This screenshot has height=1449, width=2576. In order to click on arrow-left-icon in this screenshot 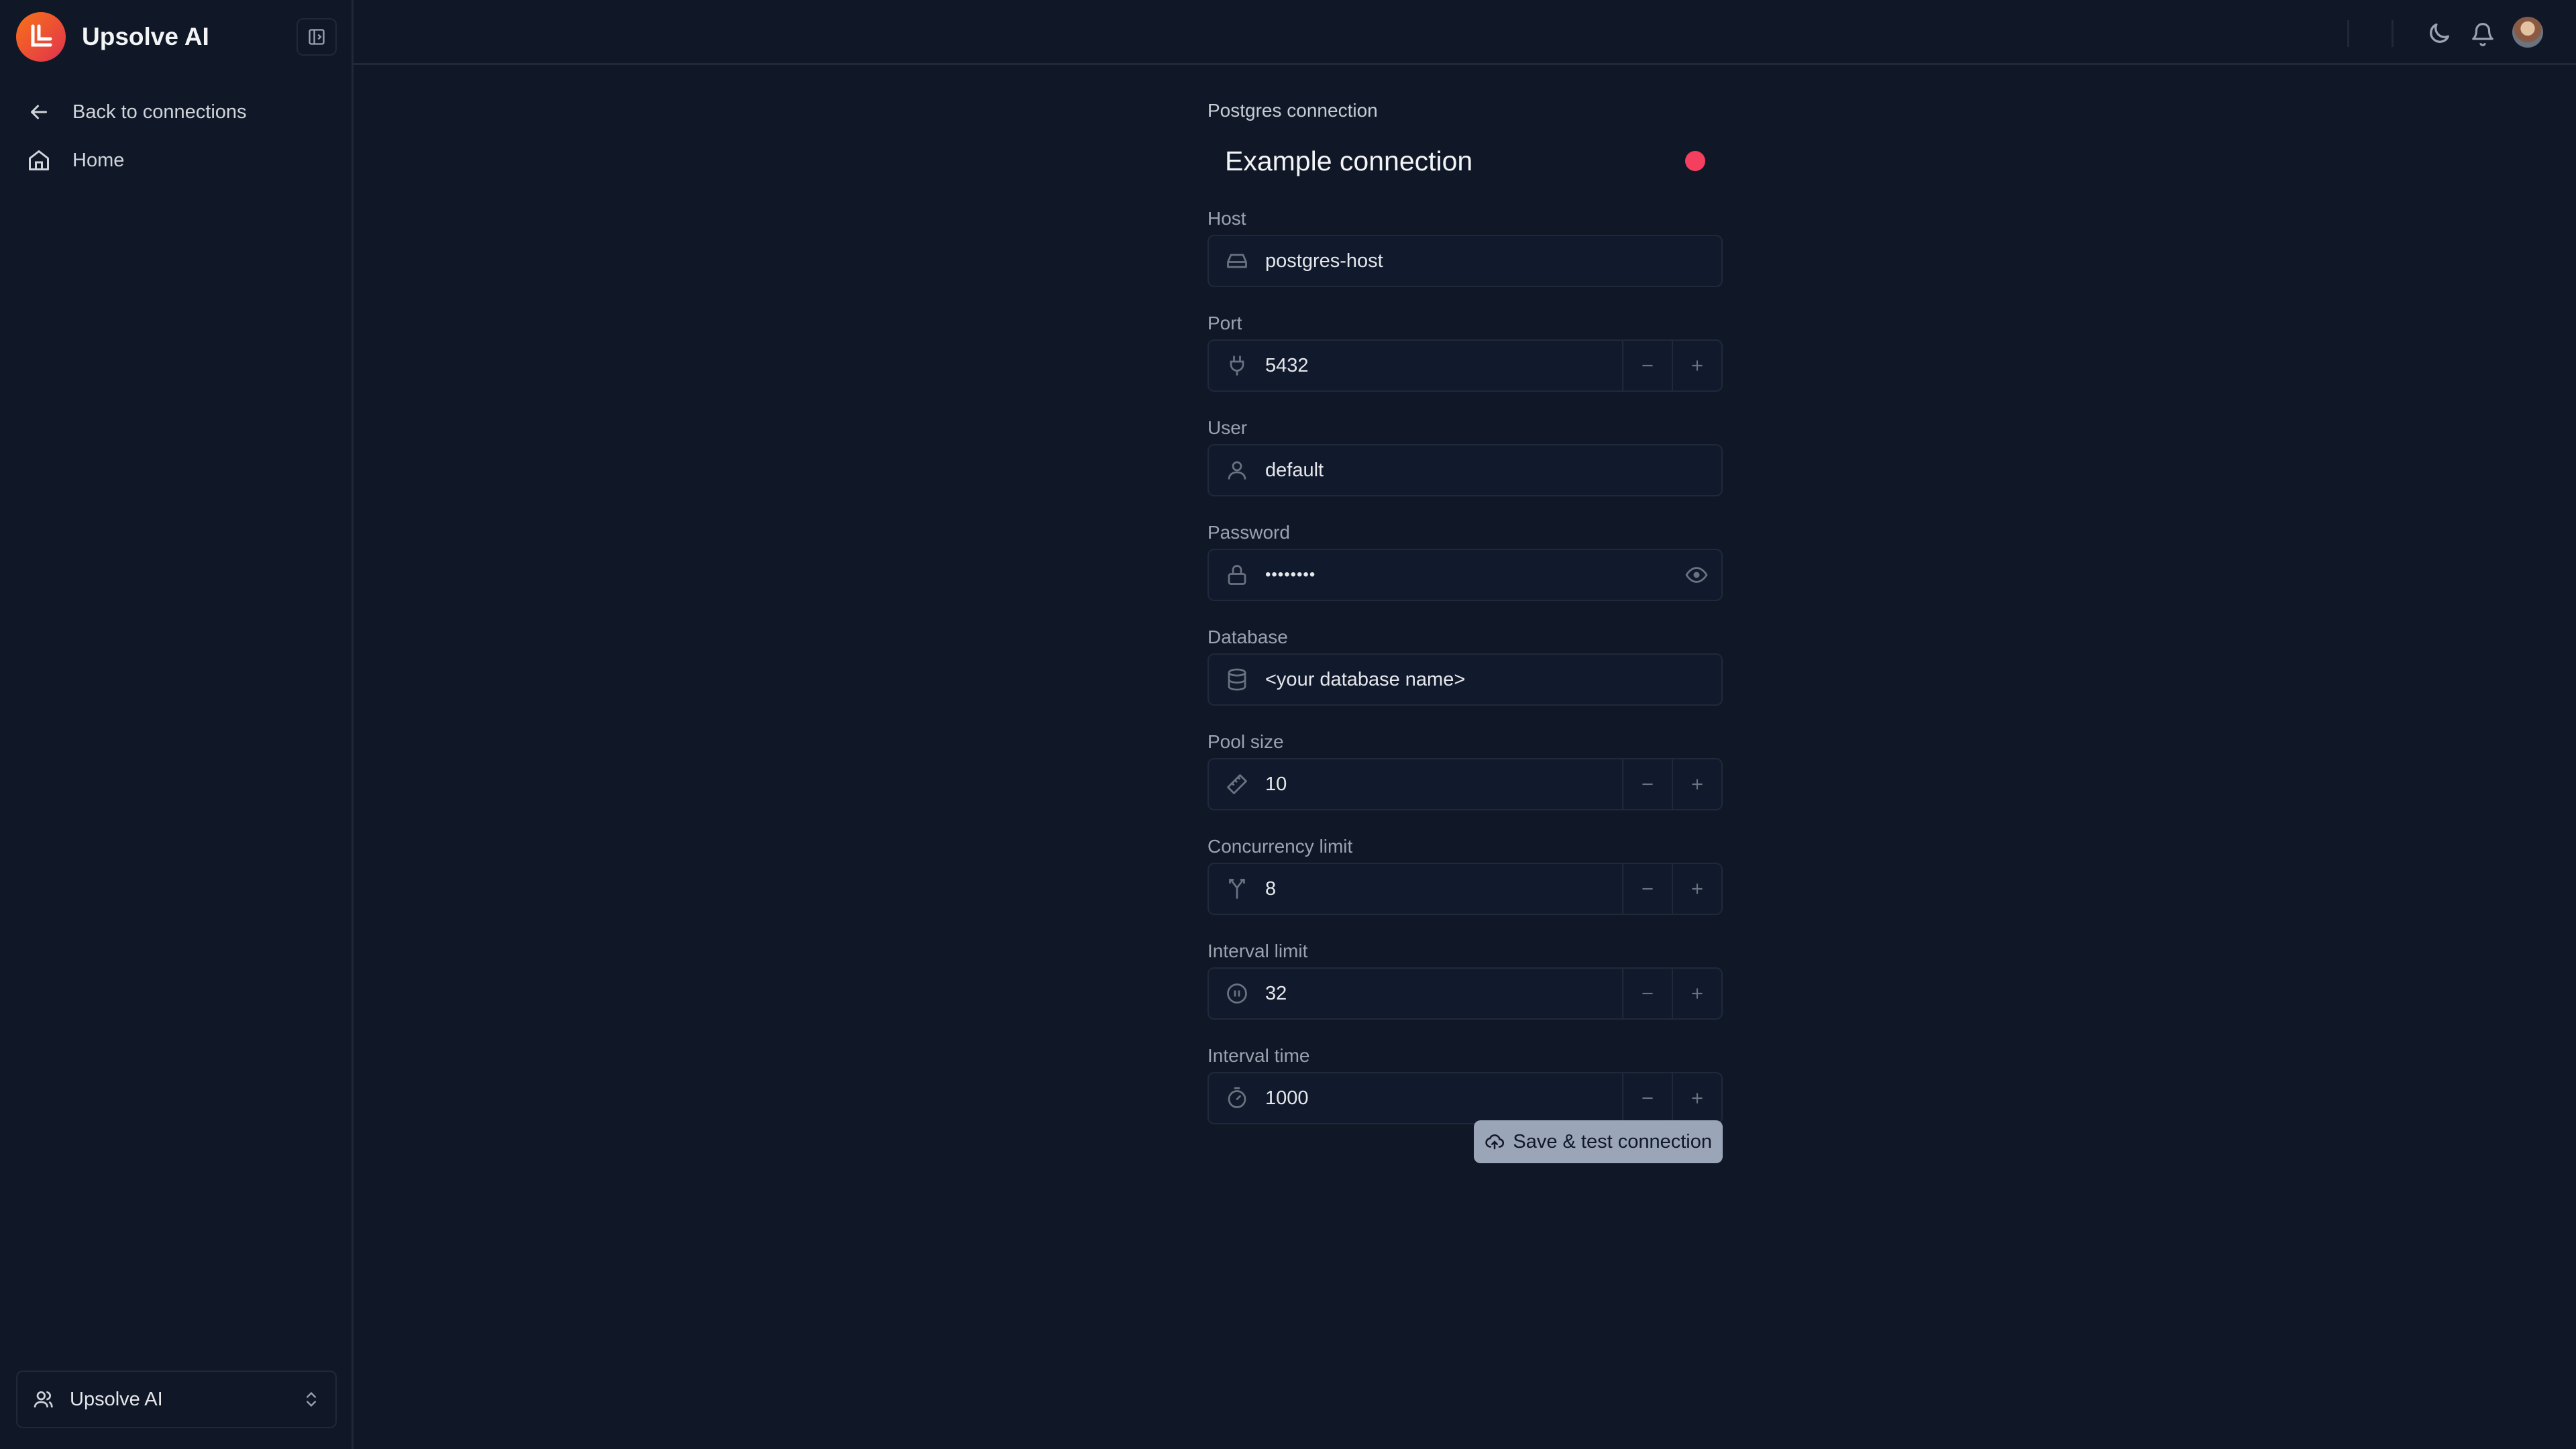, I will do `click(39, 112)`.